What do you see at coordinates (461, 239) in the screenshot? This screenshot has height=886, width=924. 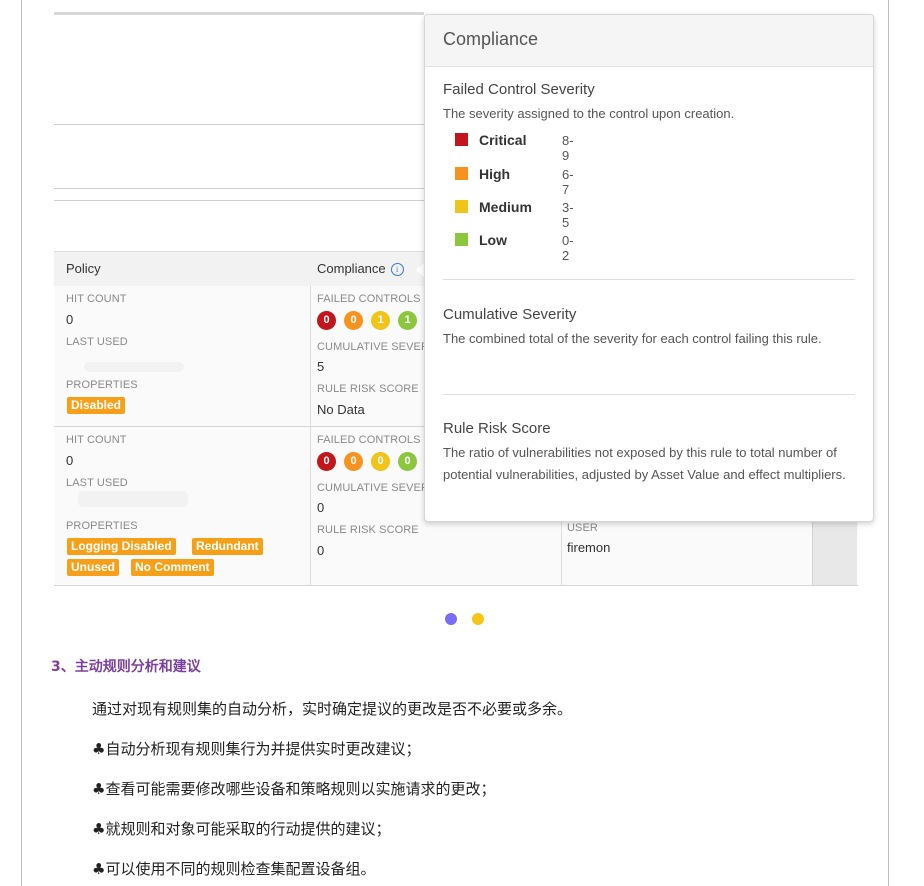 I see `low-swatch` at bounding box center [461, 239].